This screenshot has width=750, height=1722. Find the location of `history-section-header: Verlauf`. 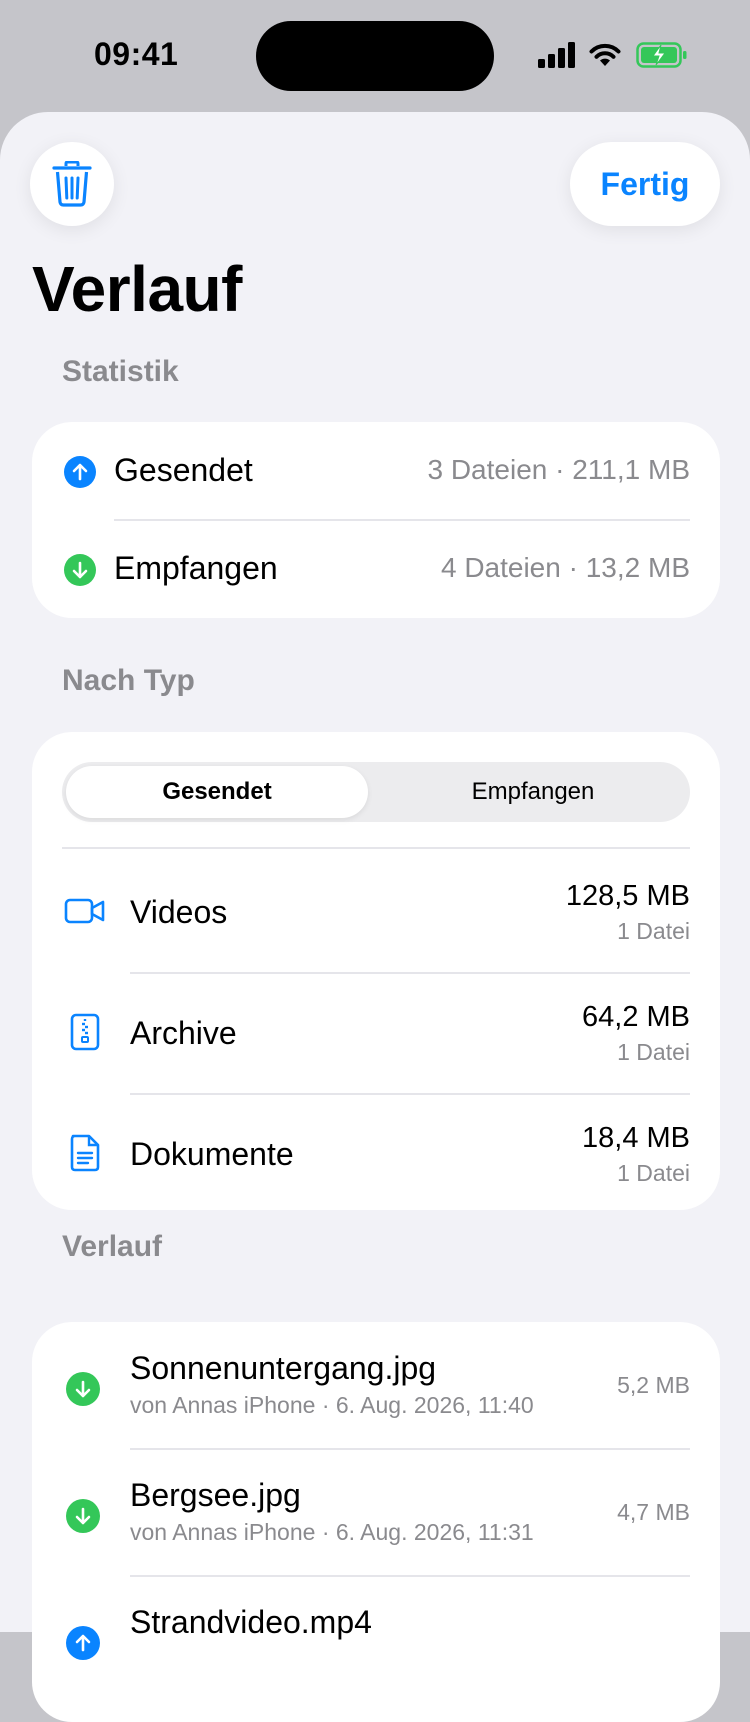

history-section-header: Verlauf is located at coordinates (112, 1246).